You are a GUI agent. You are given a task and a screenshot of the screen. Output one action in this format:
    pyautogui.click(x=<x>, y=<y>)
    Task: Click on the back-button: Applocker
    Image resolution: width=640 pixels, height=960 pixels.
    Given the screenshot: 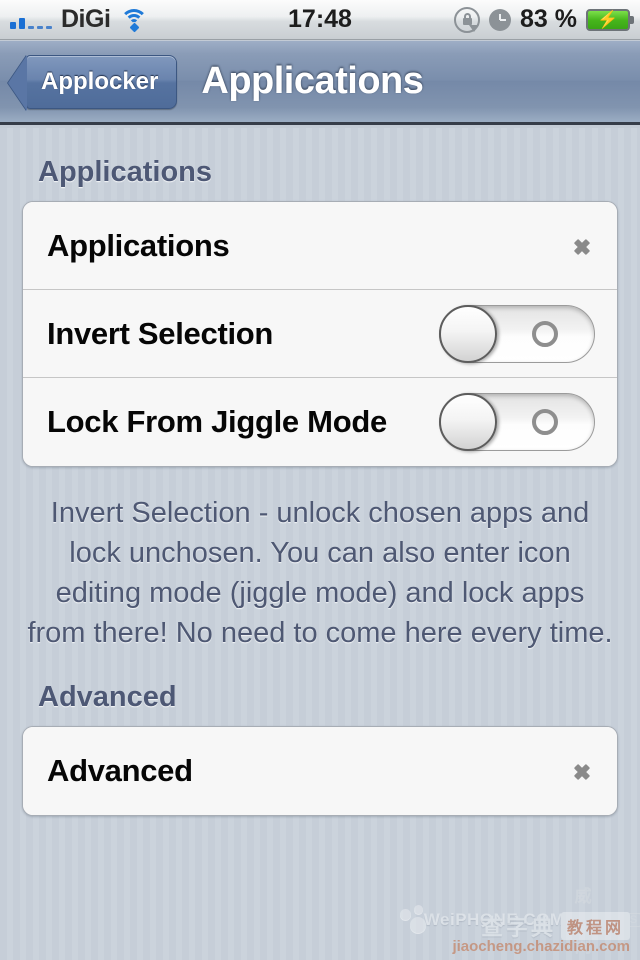 What is the action you would take?
    pyautogui.click(x=102, y=81)
    